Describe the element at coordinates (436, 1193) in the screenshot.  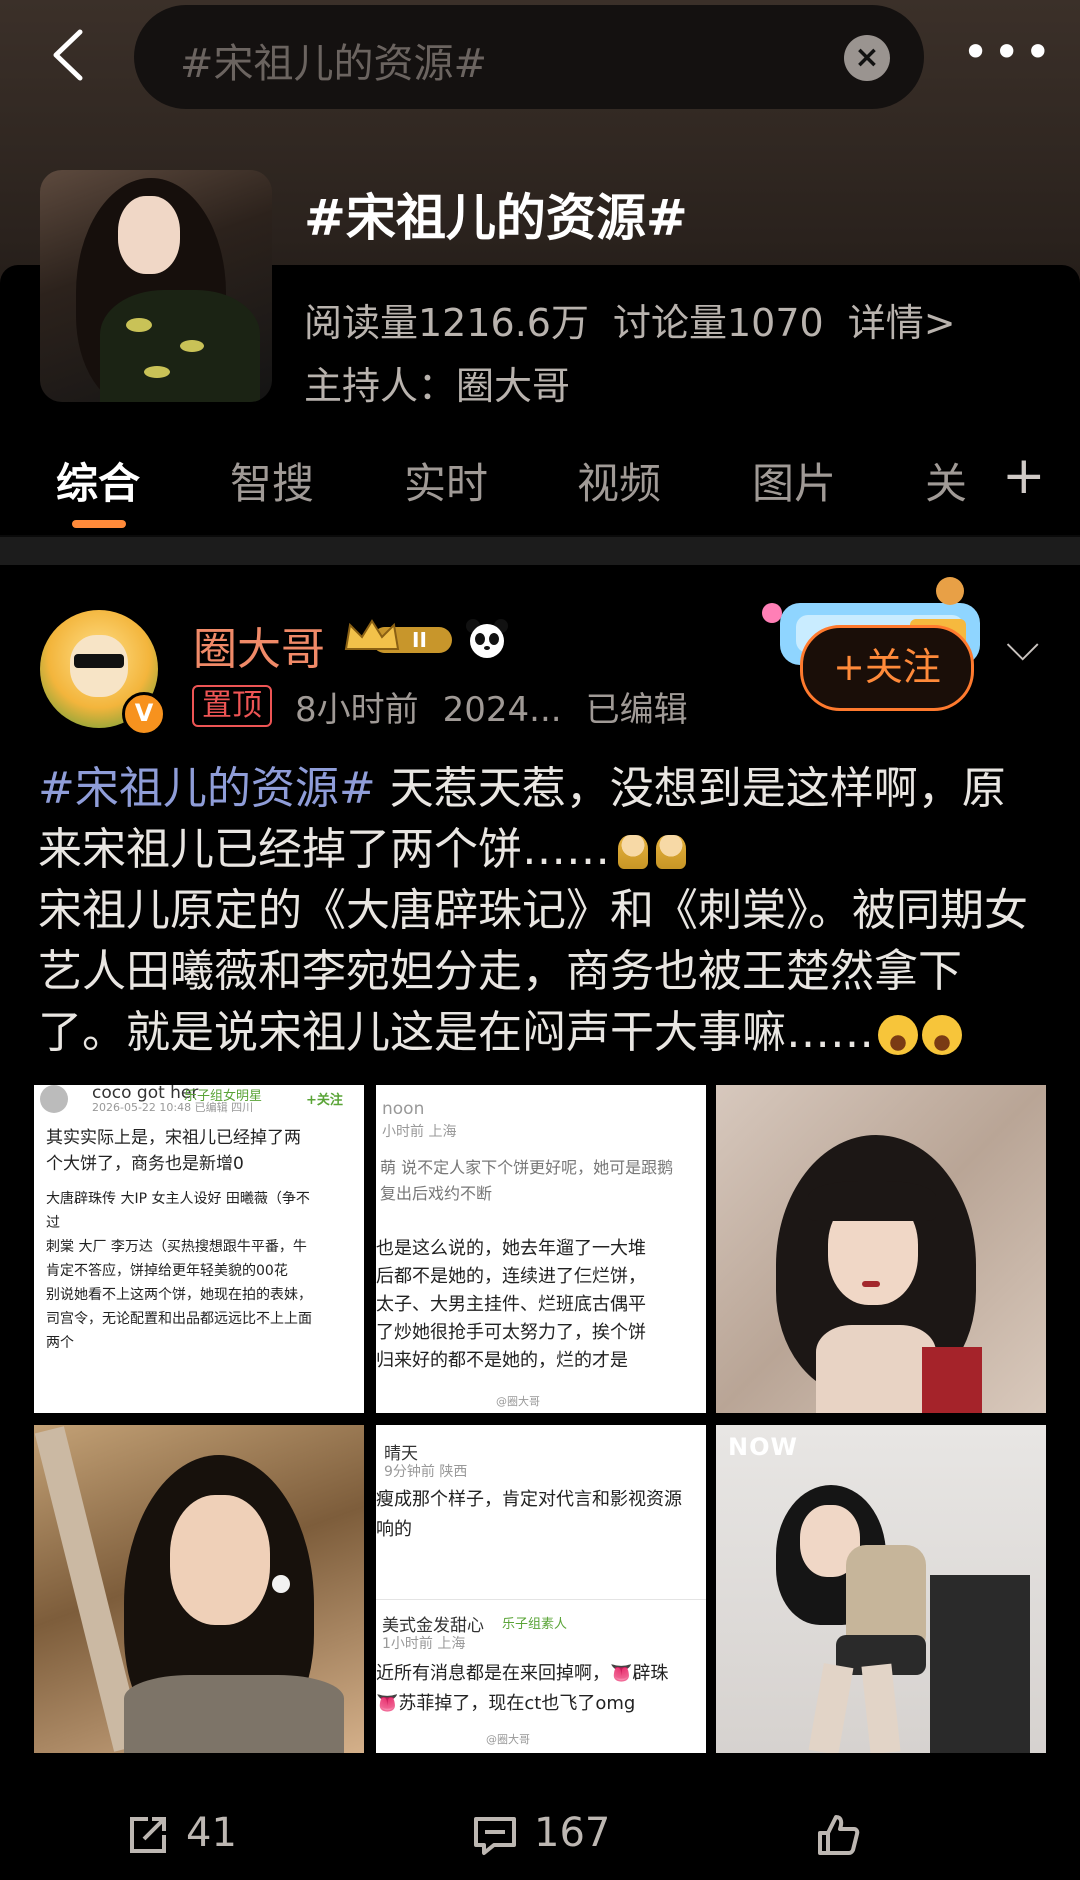
I see `sc2-line: 复出后戏约不断` at that location.